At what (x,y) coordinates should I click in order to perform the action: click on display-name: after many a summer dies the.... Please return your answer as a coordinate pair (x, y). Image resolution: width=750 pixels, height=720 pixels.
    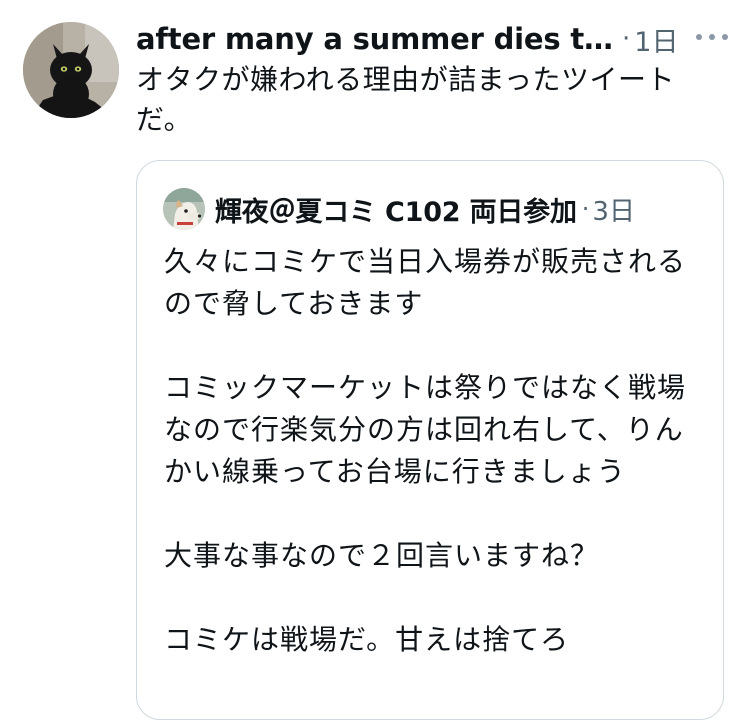
    Looking at the image, I should click on (376, 39).